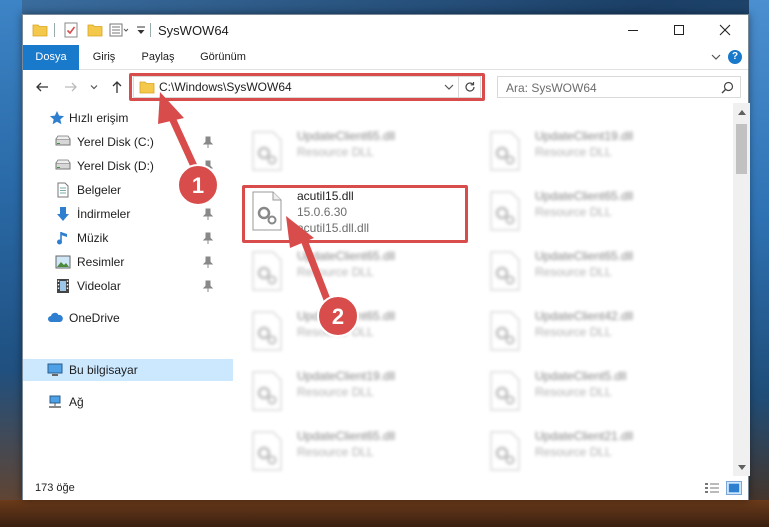 Image resolution: width=769 pixels, height=527 pixels. I want to click on desktop-background-left, so click(11, 263).